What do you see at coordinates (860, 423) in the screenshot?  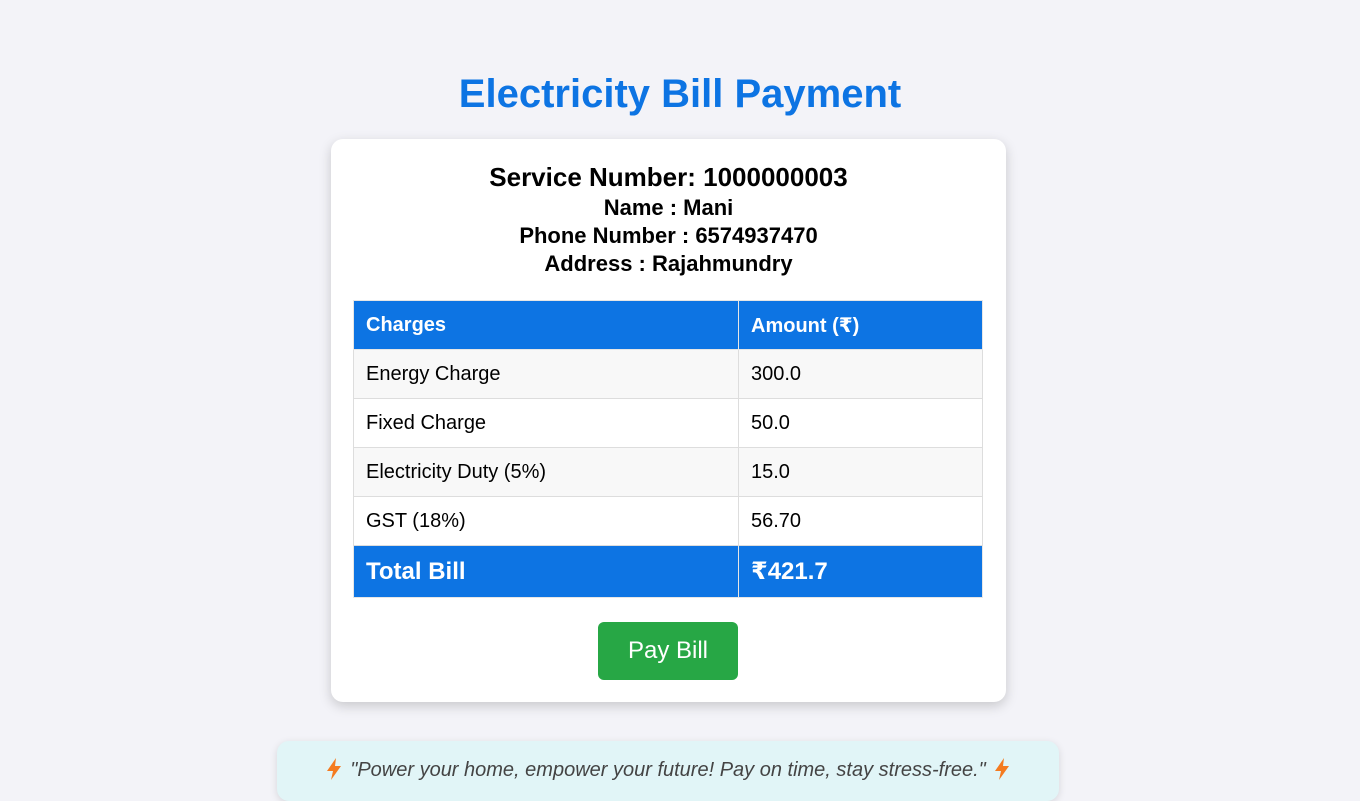 I see `charge-amount: 50.0` at bounding box center [860, 423].